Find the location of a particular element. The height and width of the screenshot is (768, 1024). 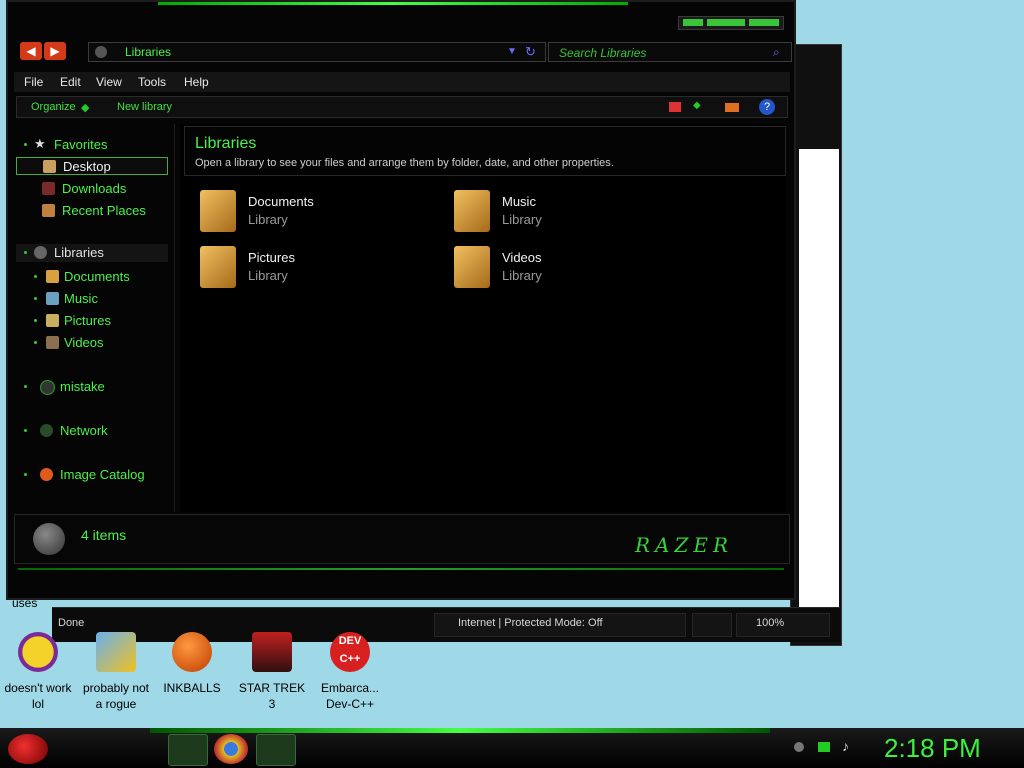

organize-button: Organize is located at coordinates (53, 107).